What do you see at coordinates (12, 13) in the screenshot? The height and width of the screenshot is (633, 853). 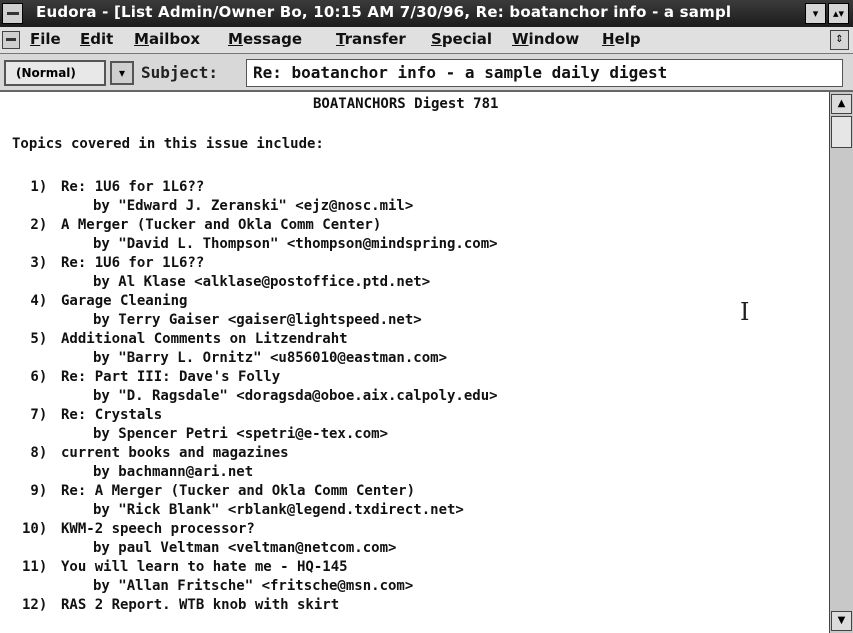 I see `system-menu-icon` at bounding box center [12, 13].